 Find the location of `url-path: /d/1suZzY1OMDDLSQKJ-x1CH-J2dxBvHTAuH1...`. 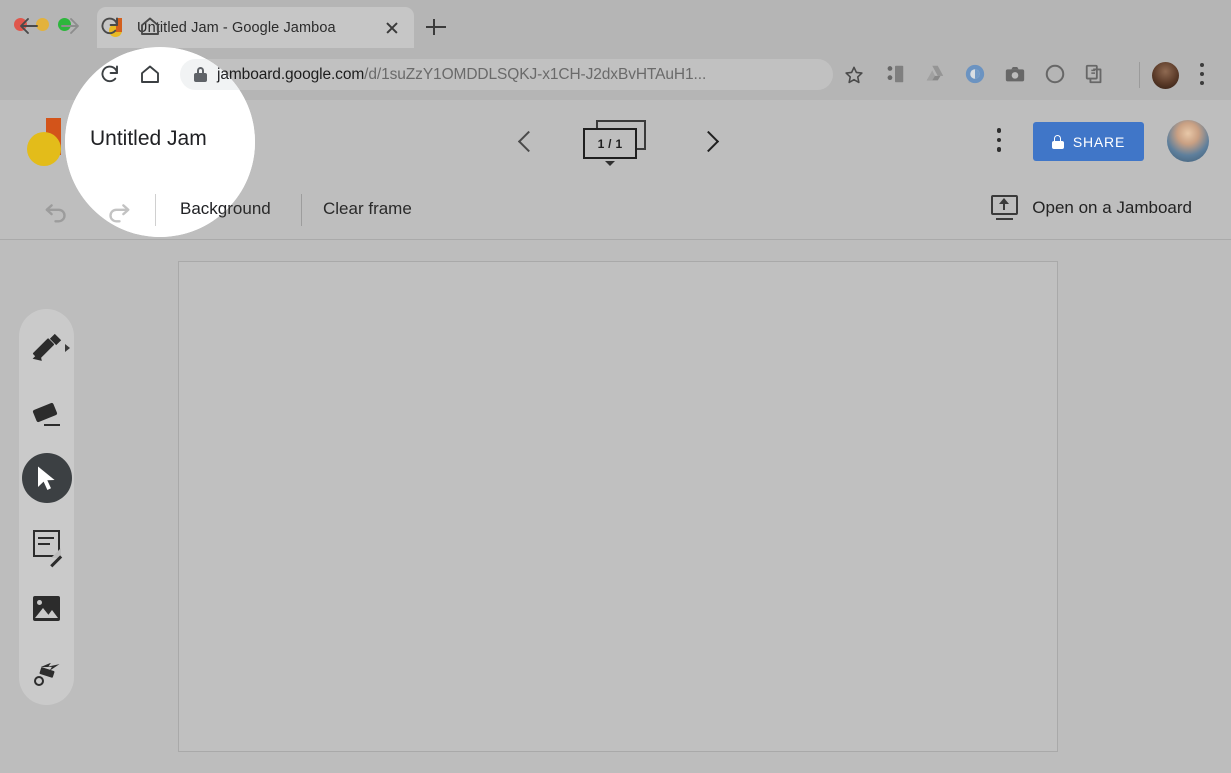

url-path: /d/1suZzY1OMDDLSQKJ-x1CH-J2dxBvHTAuH1... is located at coordinates (535, 74).